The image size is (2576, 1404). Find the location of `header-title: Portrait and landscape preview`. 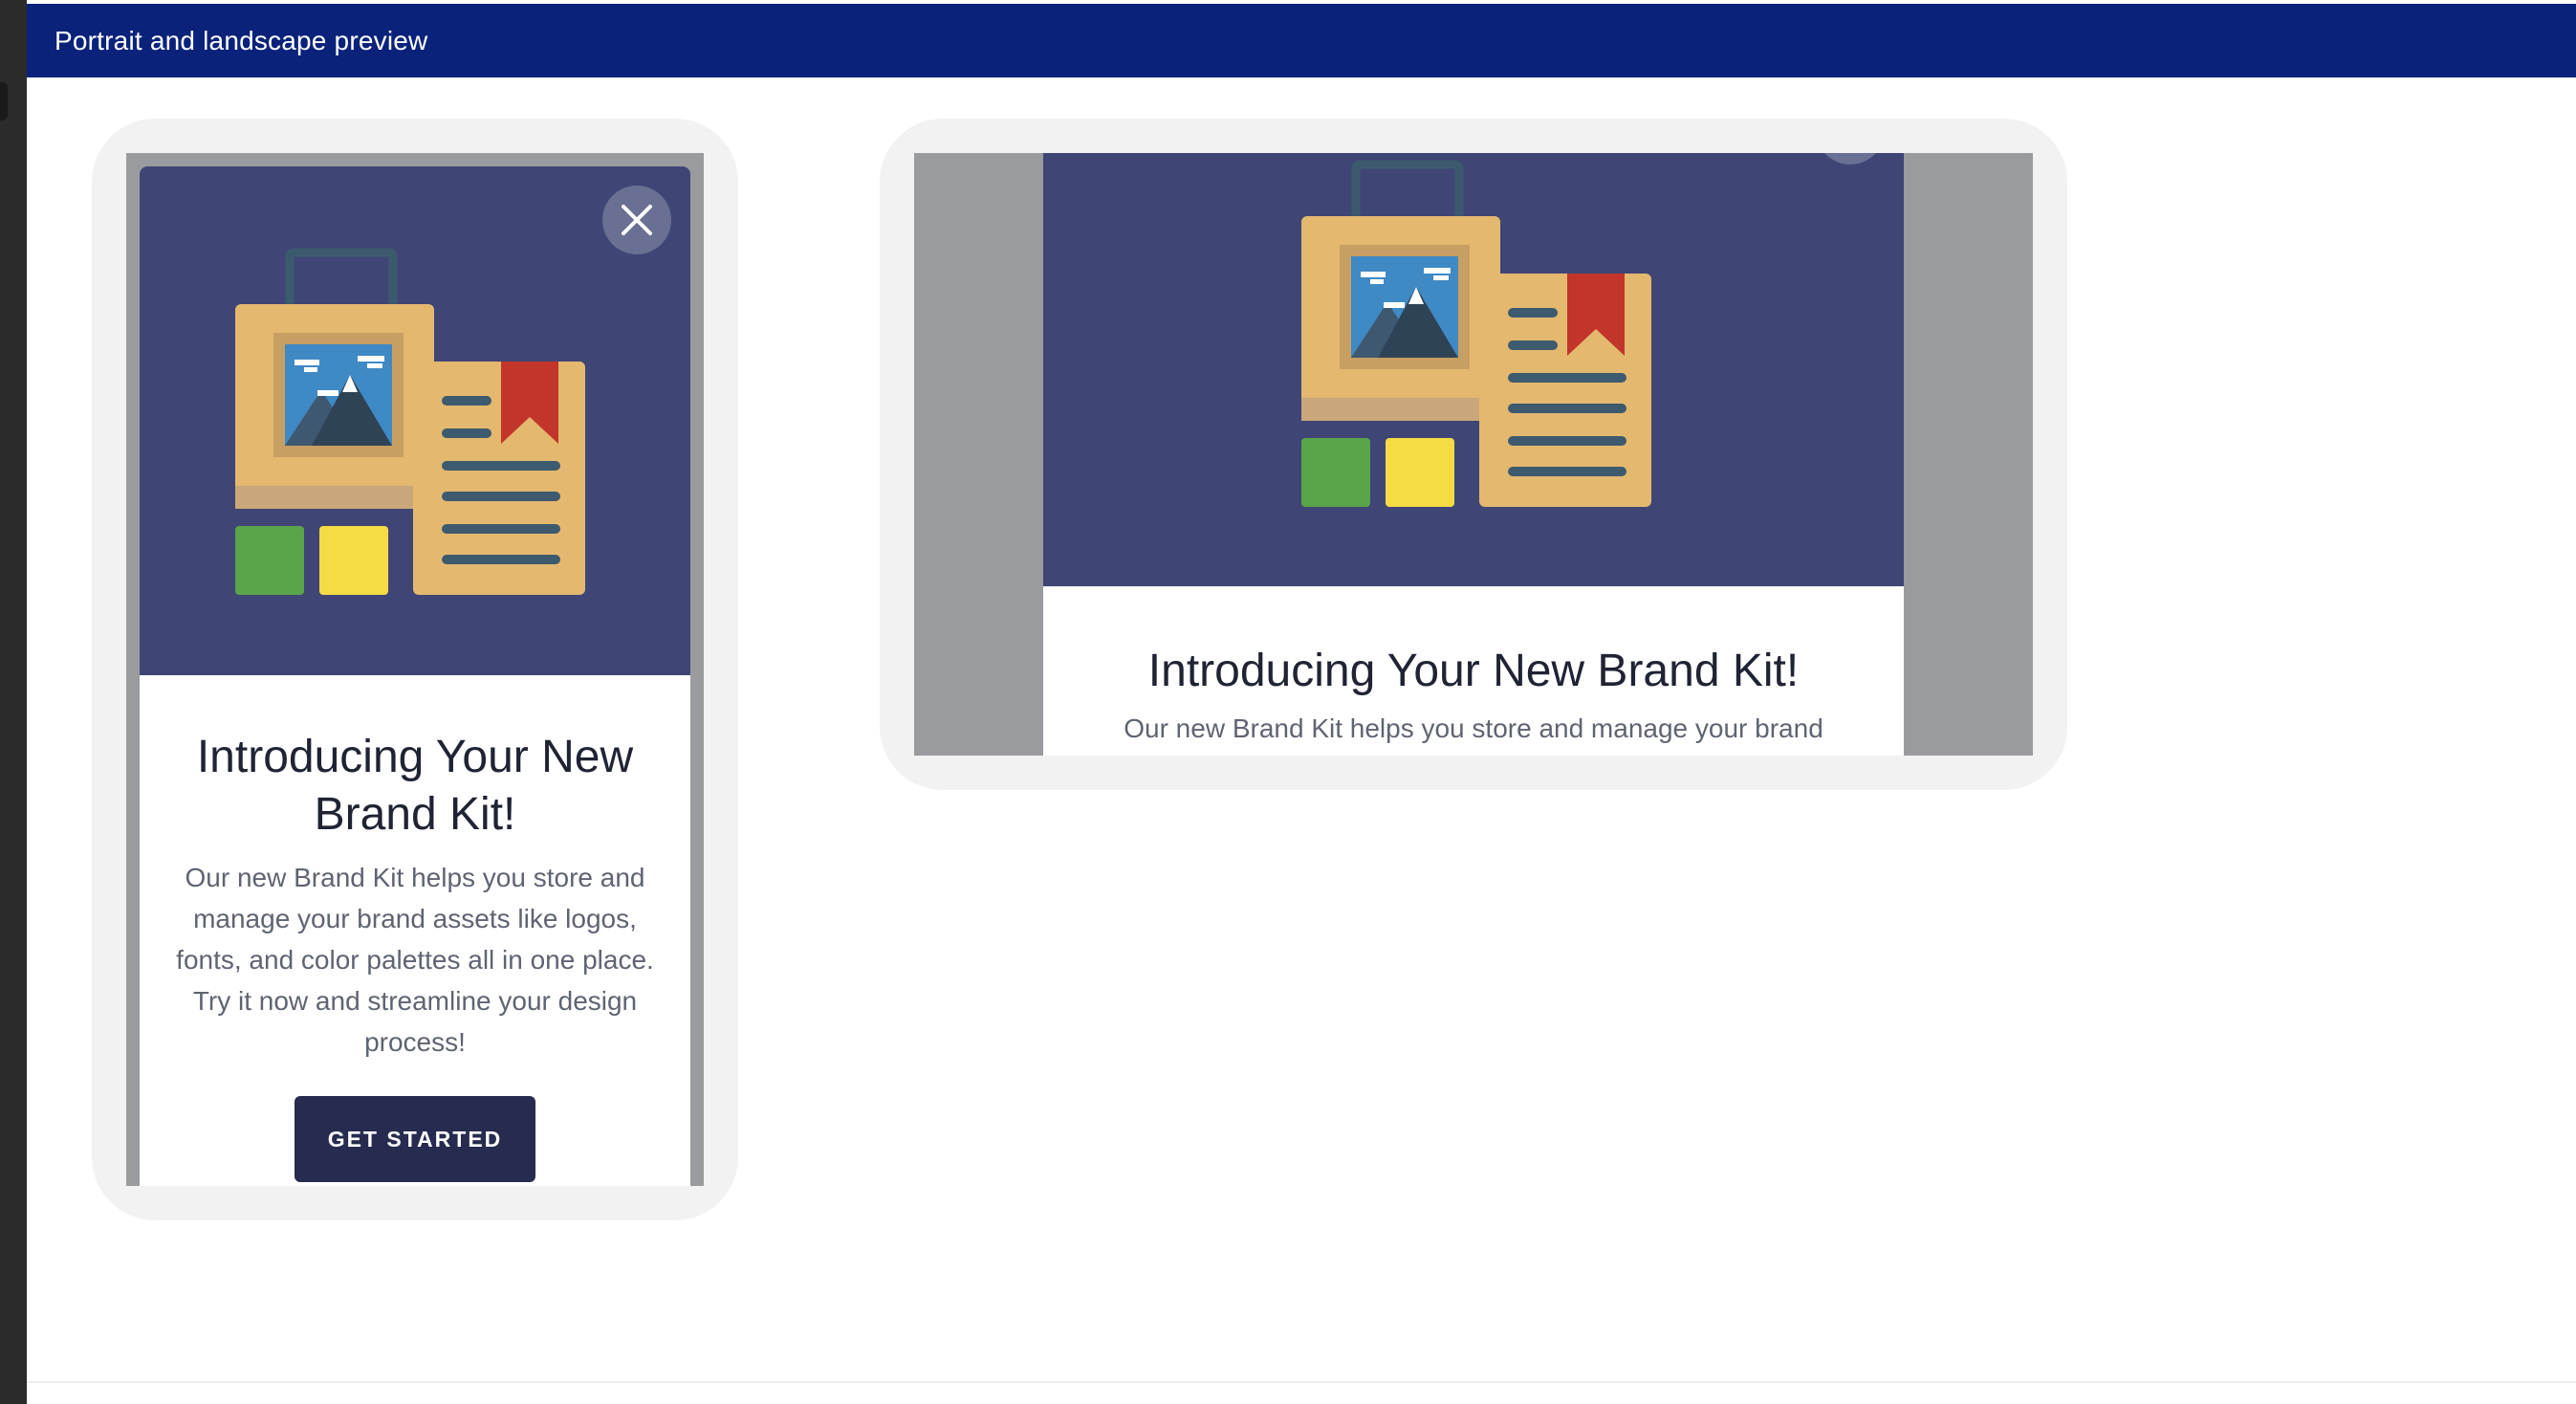

header-title: Portrait and landscape preview is located at coordinates (241, 40).